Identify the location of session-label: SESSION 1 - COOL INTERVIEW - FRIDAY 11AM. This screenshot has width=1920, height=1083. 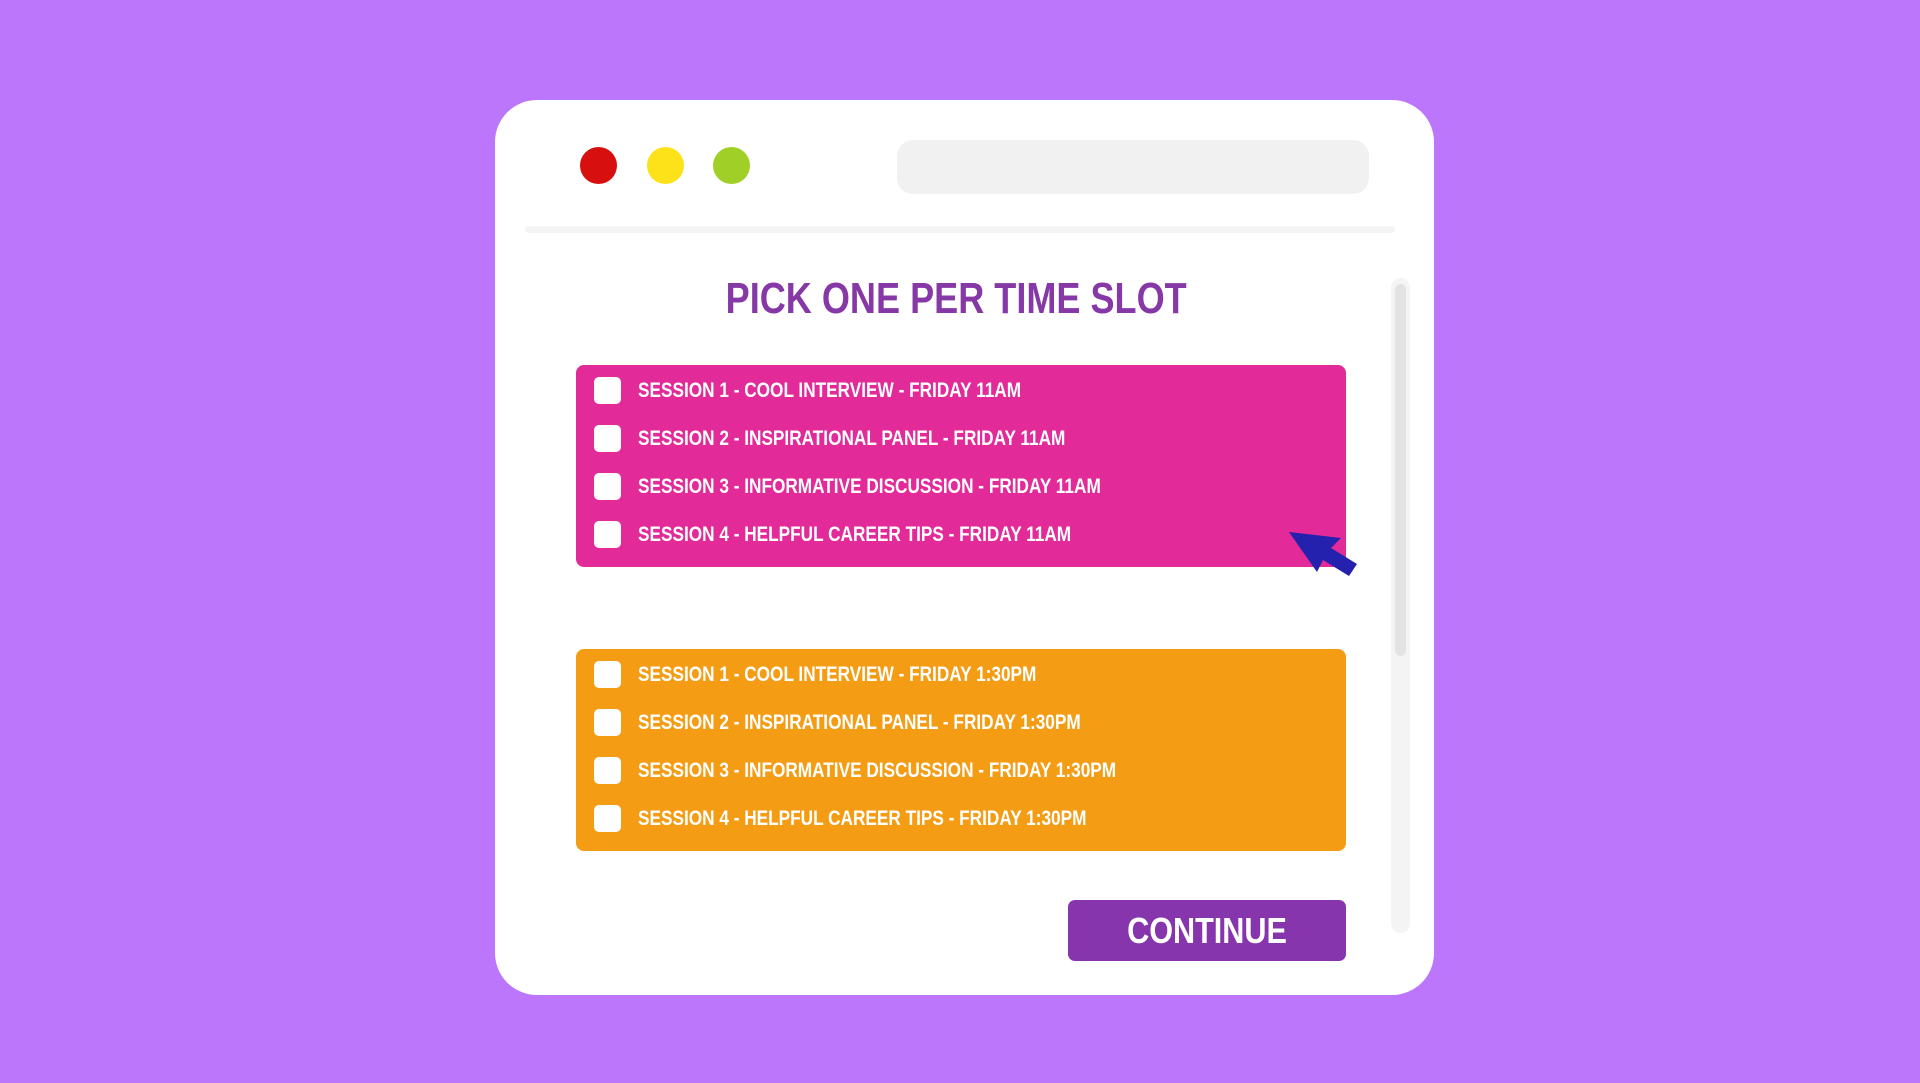
(830, 390).